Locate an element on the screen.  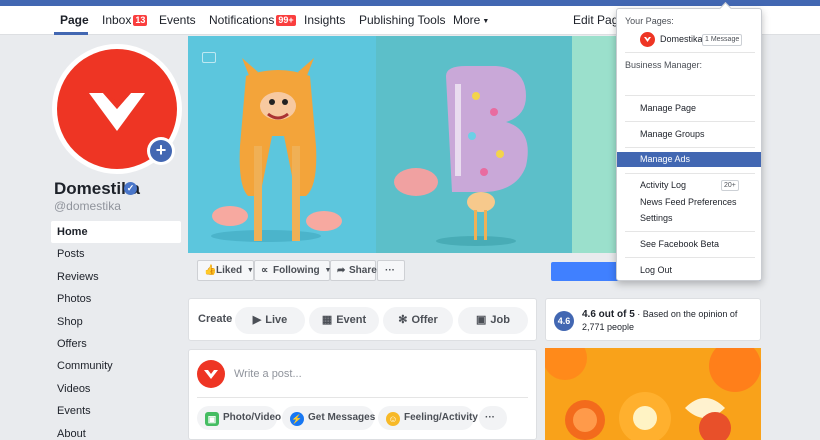
more-options-button: ··· is located at coordinates (391, 270).